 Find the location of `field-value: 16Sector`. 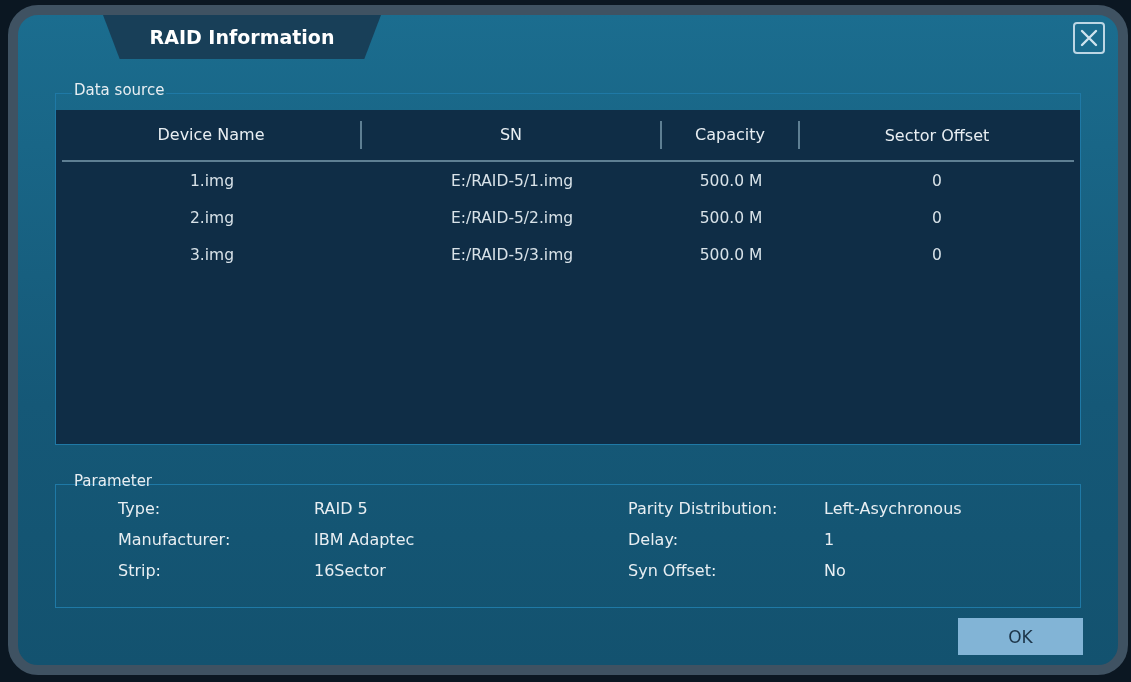

field-value: 16Sector is located at coordinates (350, 570).